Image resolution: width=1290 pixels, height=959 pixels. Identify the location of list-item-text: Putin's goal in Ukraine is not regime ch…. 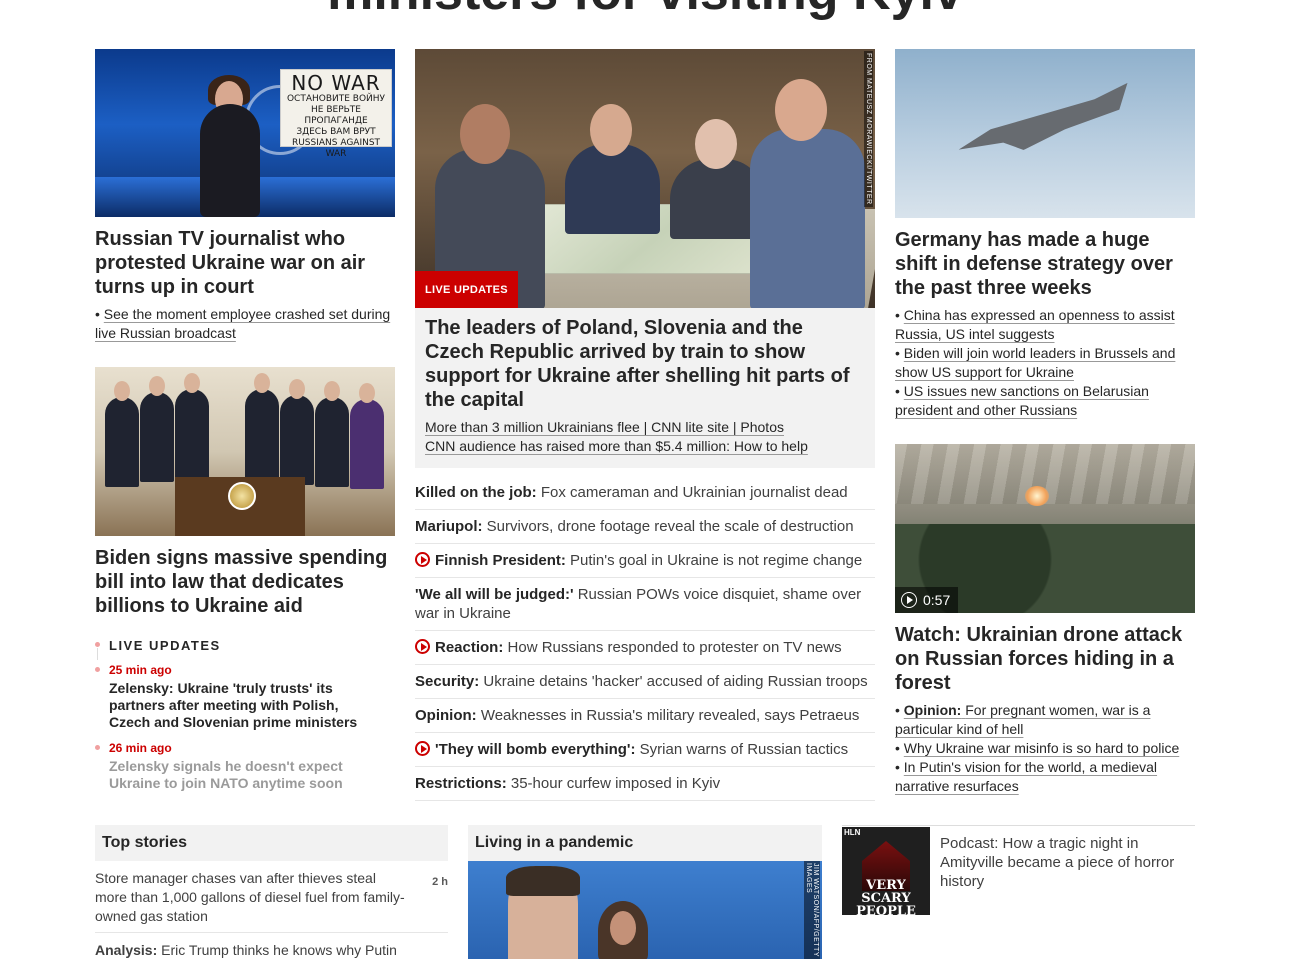
(716, 560).